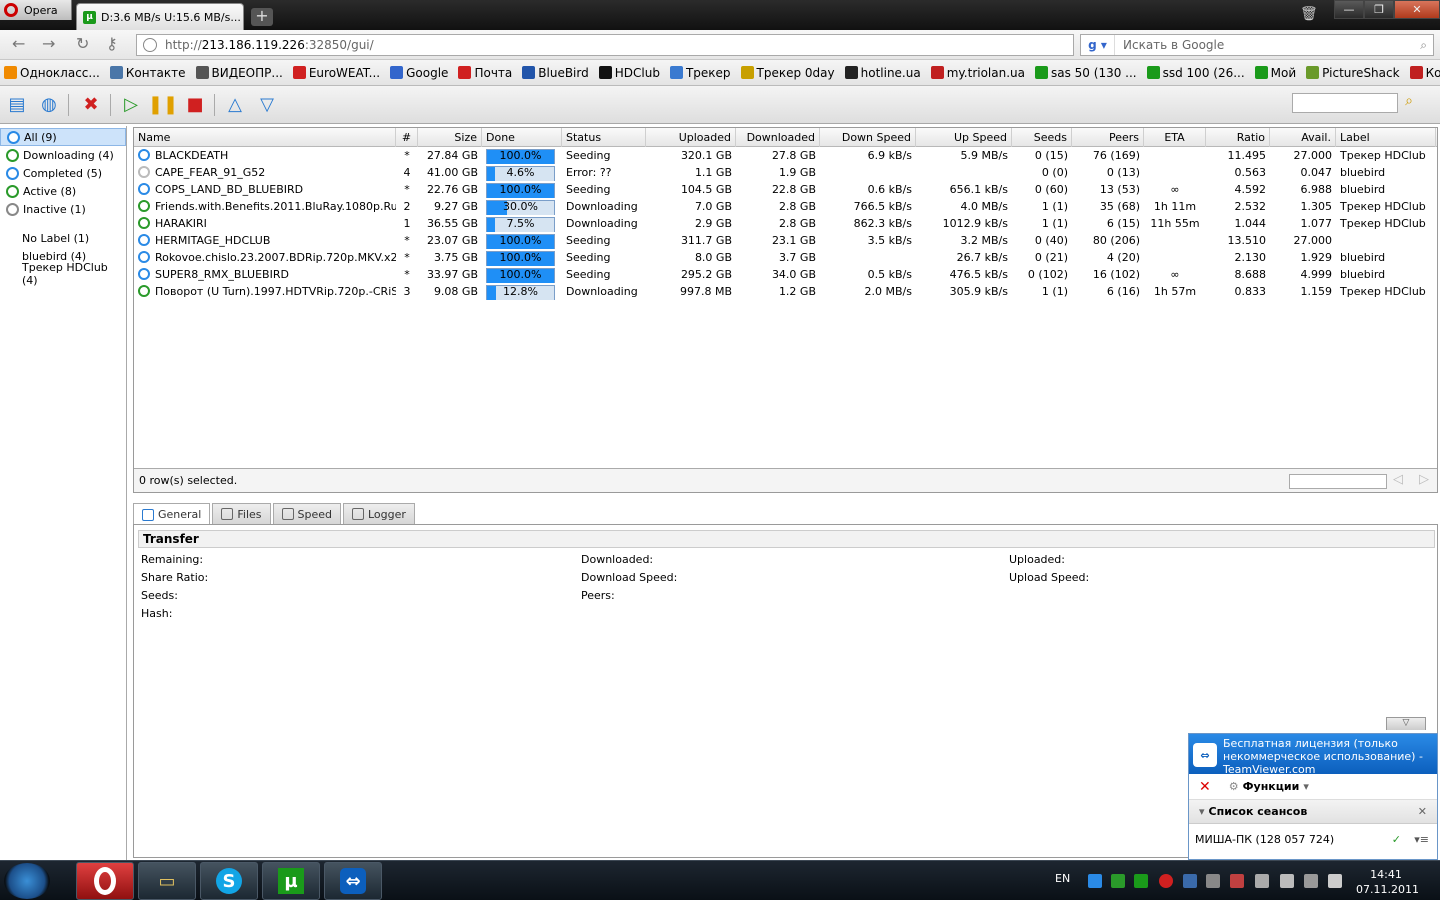 The height and width of the screenshot is (900, 1440). Describe the element at coordinates (1422, 811) in the screenshot. I see `session-list-close-icon: ✕` at that location.